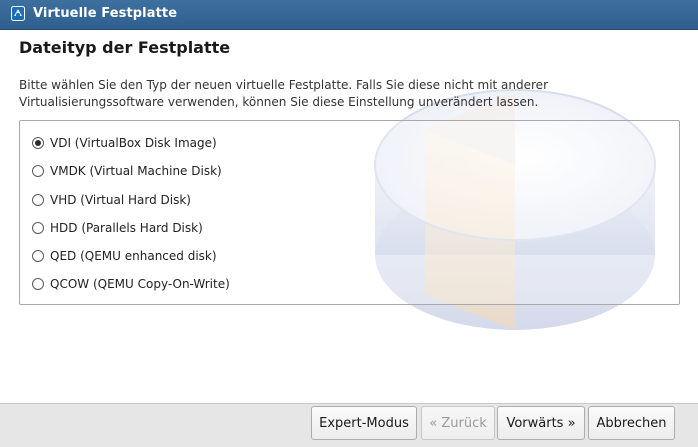  What do you see at coordinates (136, 171) in the screenshot?
I see `option-label: VMDK (Virtual Machine Disk)` at bounding box center [136, 171].